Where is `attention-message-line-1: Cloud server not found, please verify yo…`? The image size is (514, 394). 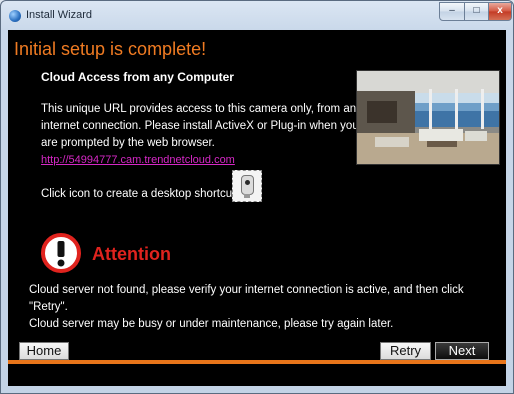
attention-message-line-1: Cloud server not found, please verify yo… is located at coordinates (246, 298).